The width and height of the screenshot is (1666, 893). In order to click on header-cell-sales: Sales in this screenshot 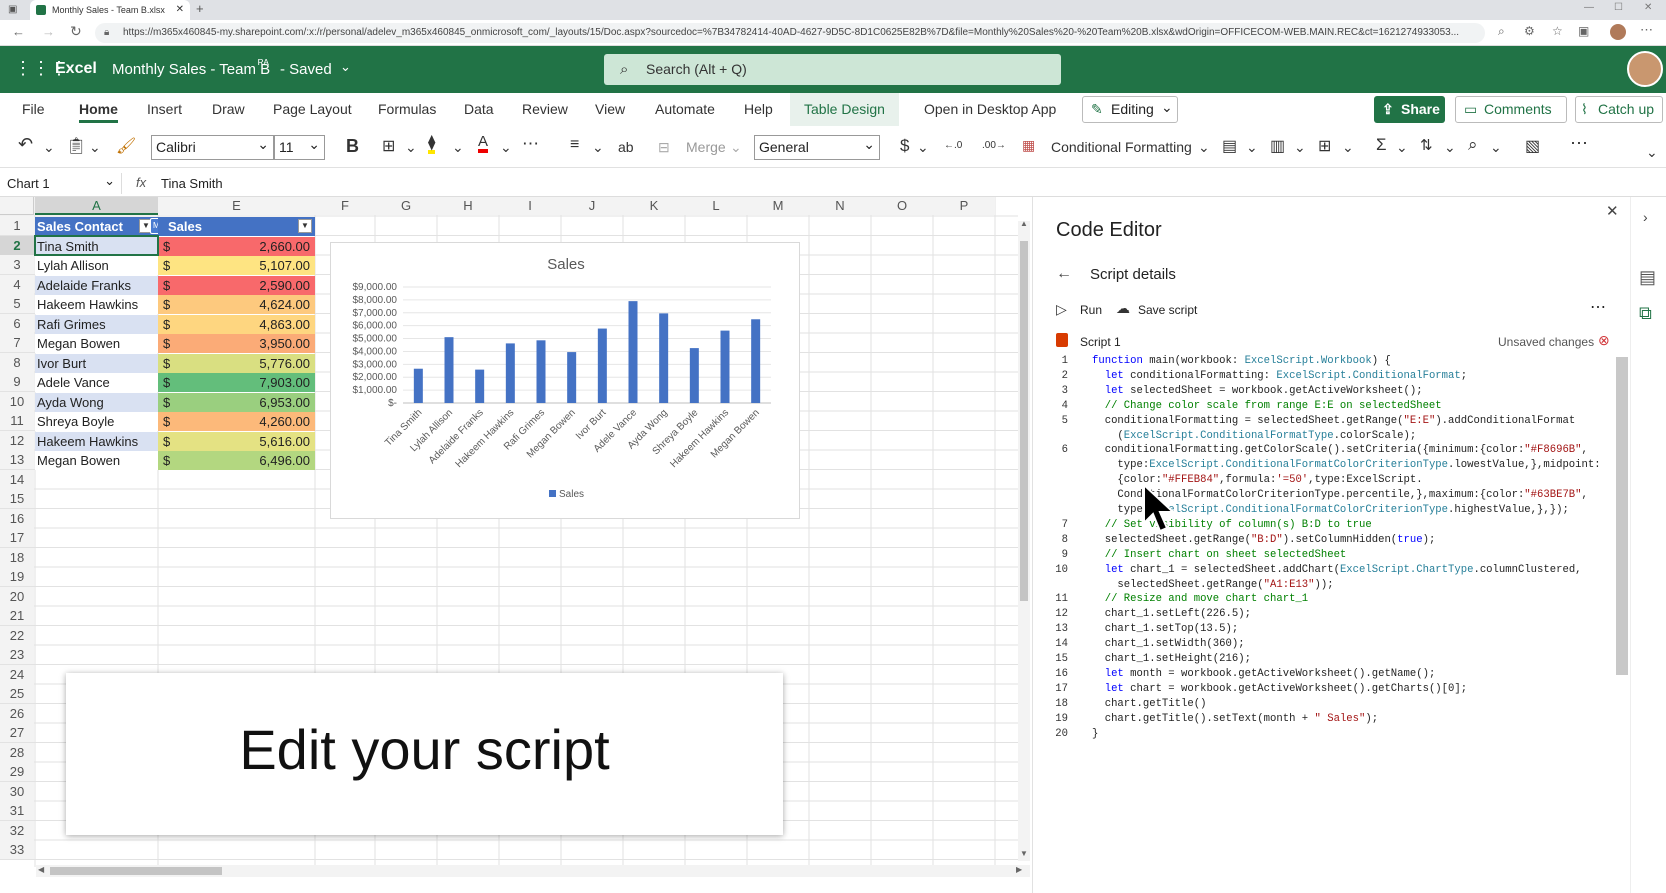, I will do `click(236, 226)`.